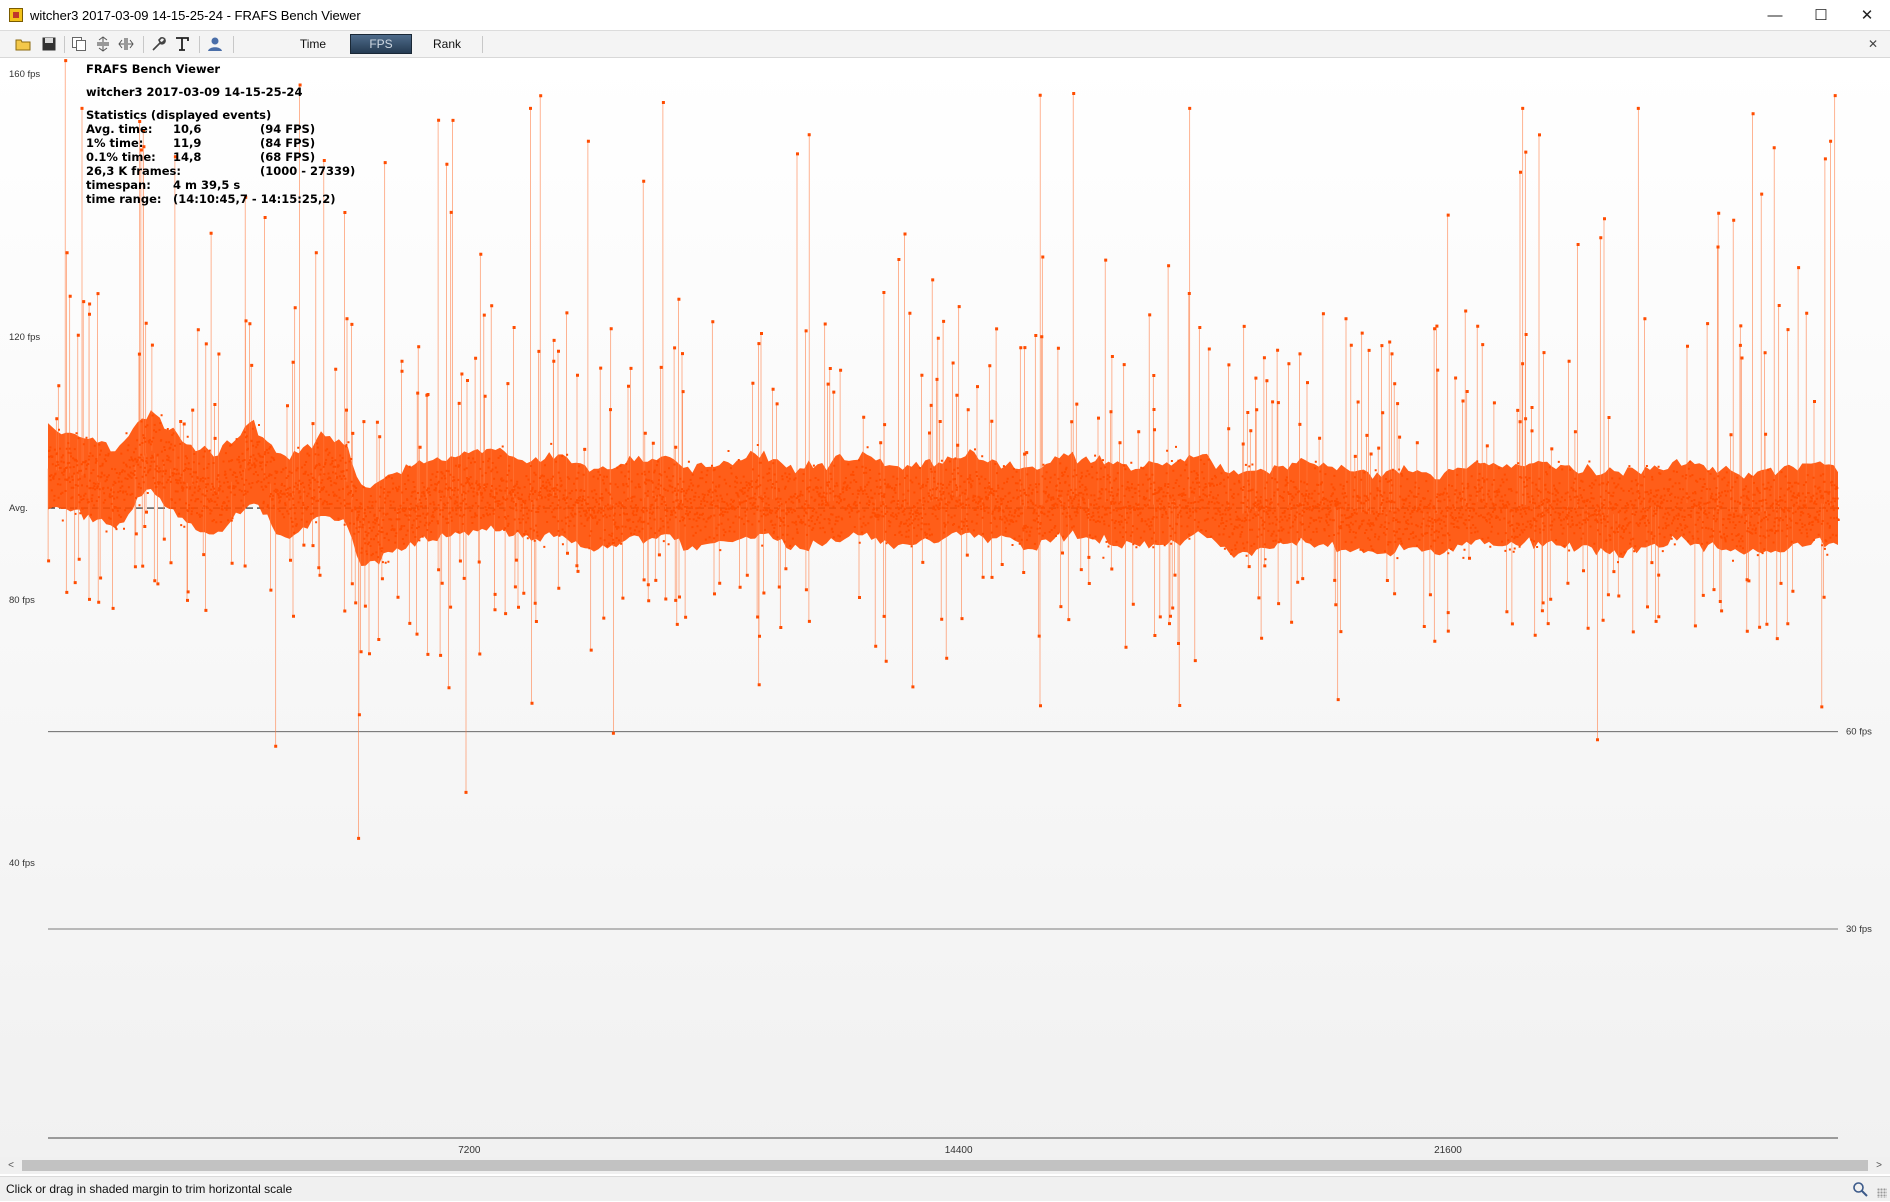  I want to click on stats-row: 26,3 K frames: (1000 - 27339), so click(220, 171).